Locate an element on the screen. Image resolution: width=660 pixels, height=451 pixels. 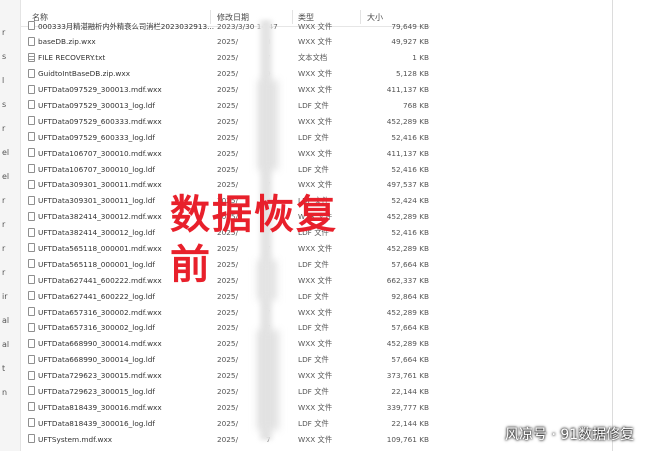
file-size: 411,137 KB is located at coordinates (407, 90).